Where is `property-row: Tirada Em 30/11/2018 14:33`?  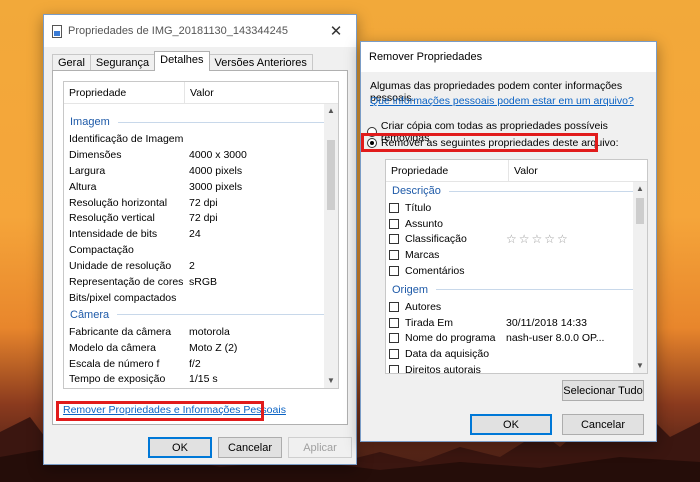 property-row: Tirada Em 30/11/2018 14:33 is located at coordinates (516, 323).